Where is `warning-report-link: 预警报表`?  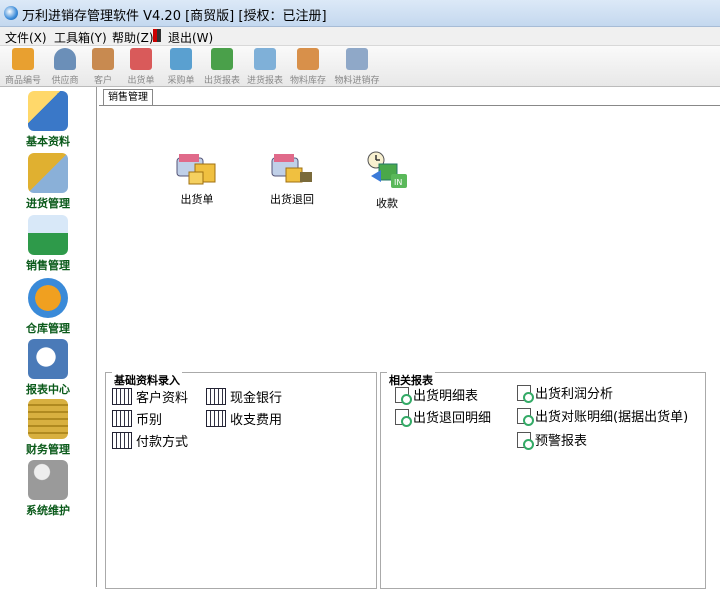 warning-report-link: 预警报表 is located at coordinates (552, 440).